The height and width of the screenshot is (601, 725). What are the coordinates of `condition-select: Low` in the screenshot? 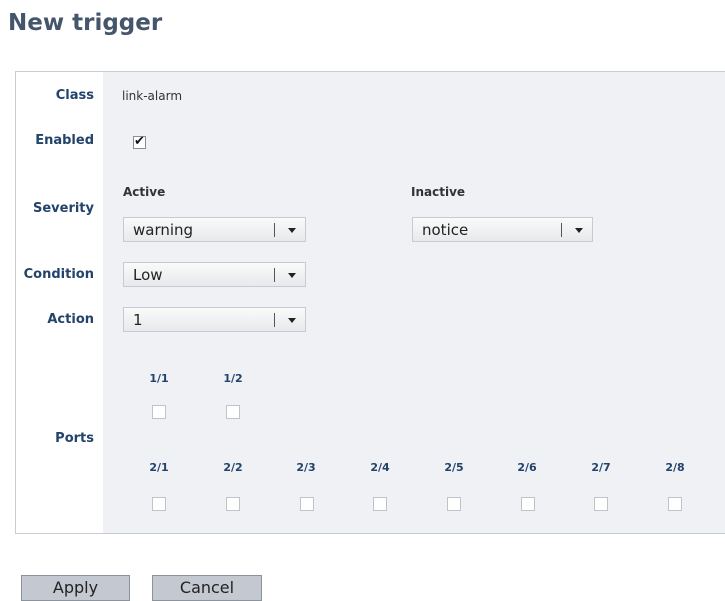 It's located at (214, 274).